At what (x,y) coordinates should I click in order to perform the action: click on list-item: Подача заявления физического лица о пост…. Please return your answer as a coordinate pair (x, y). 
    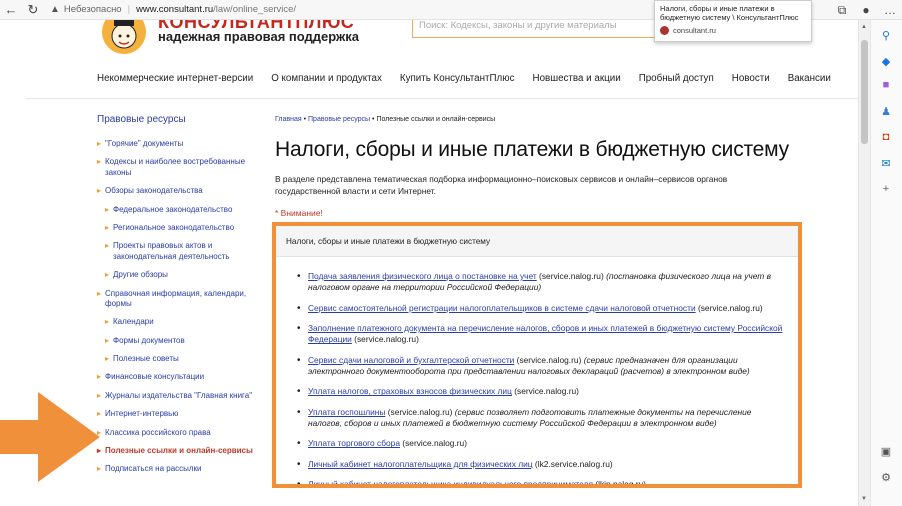
    Looking at the image, I should click on (540, 282).